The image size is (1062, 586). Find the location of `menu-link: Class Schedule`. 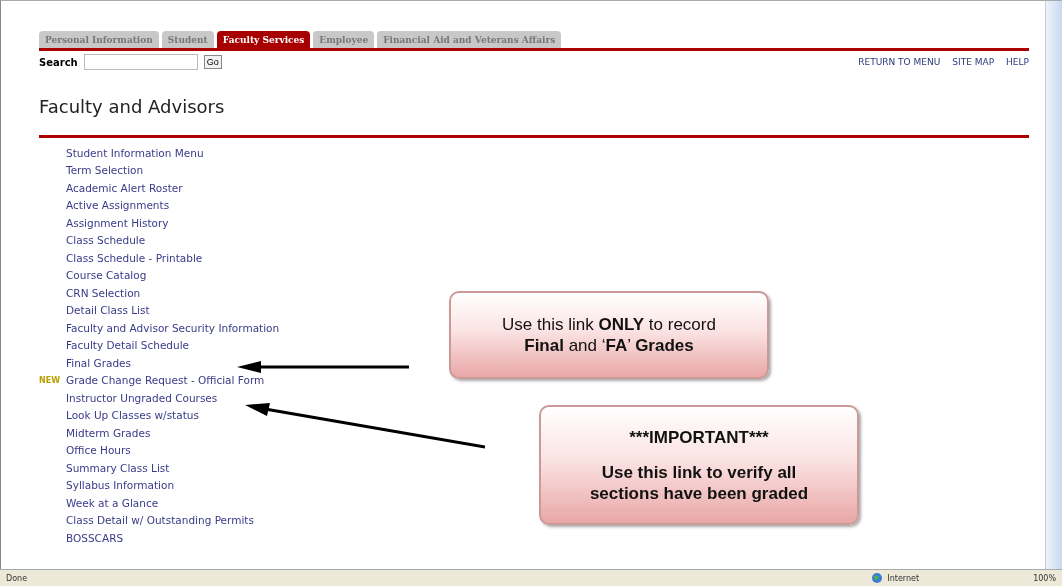

menu-link: Class Schedule is located at coordinates (106, 240).